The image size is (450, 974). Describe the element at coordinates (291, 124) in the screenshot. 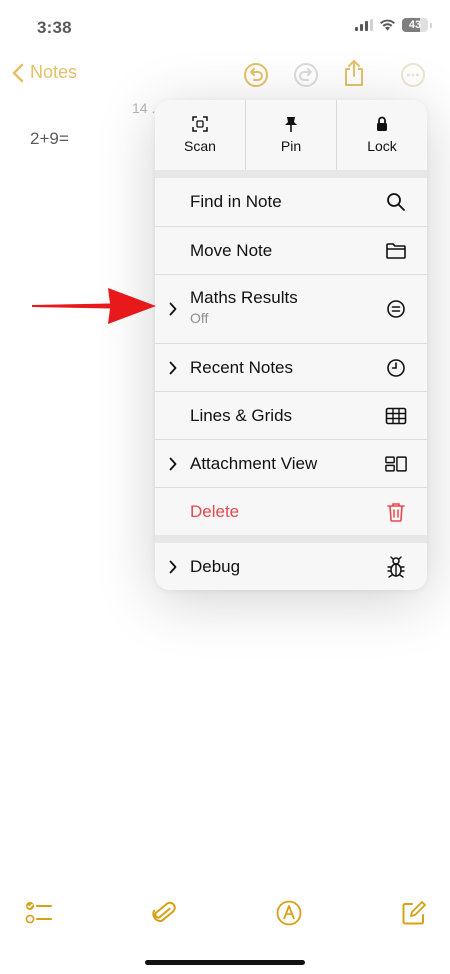

I see `pin-icon` at that location.